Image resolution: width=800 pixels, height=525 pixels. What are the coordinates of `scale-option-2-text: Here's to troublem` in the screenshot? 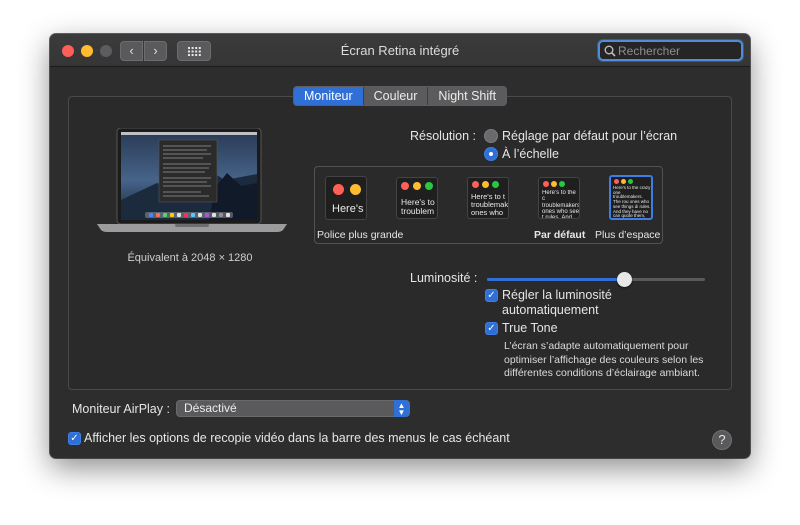 It's located at (418, 207).